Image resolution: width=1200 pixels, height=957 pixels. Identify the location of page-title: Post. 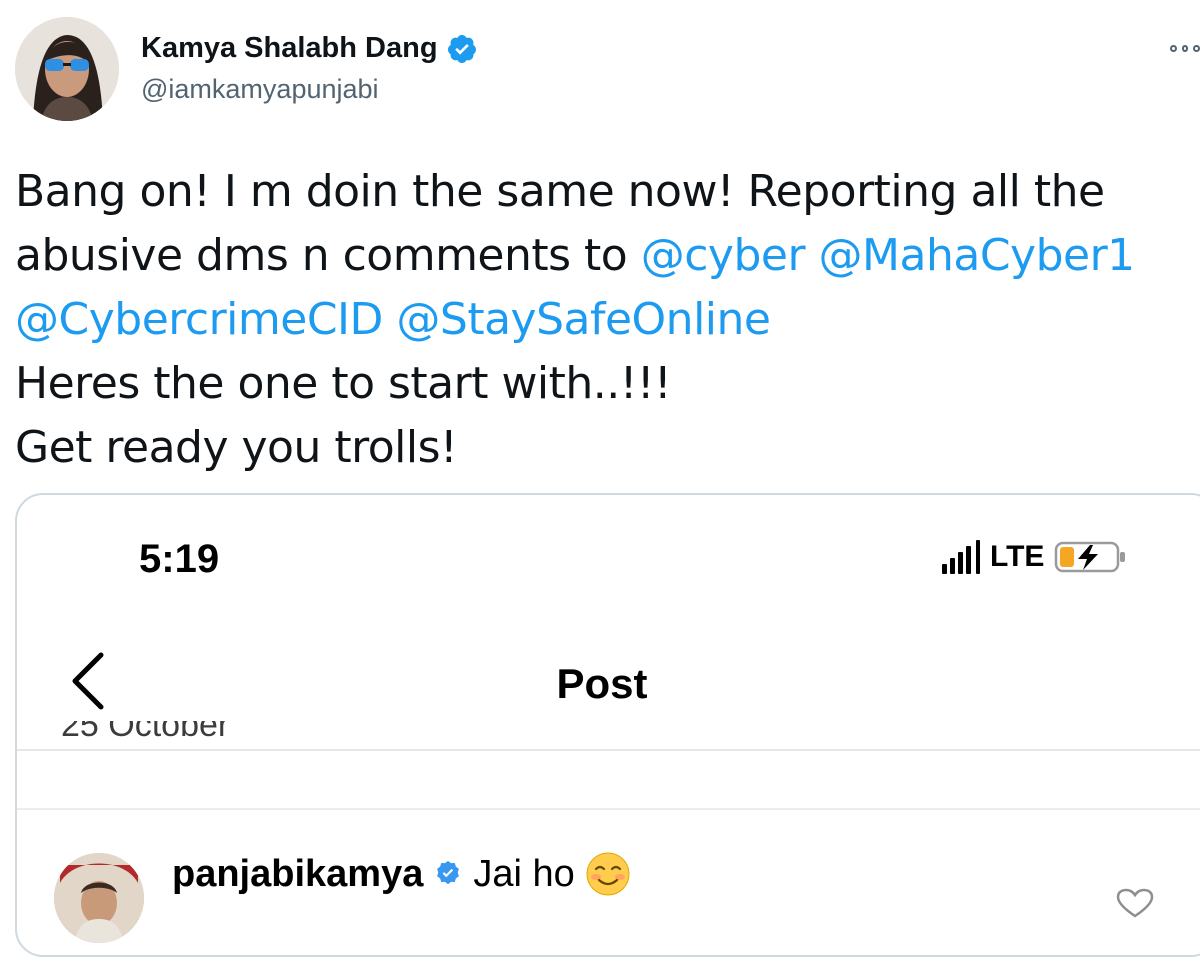
(608, 684).